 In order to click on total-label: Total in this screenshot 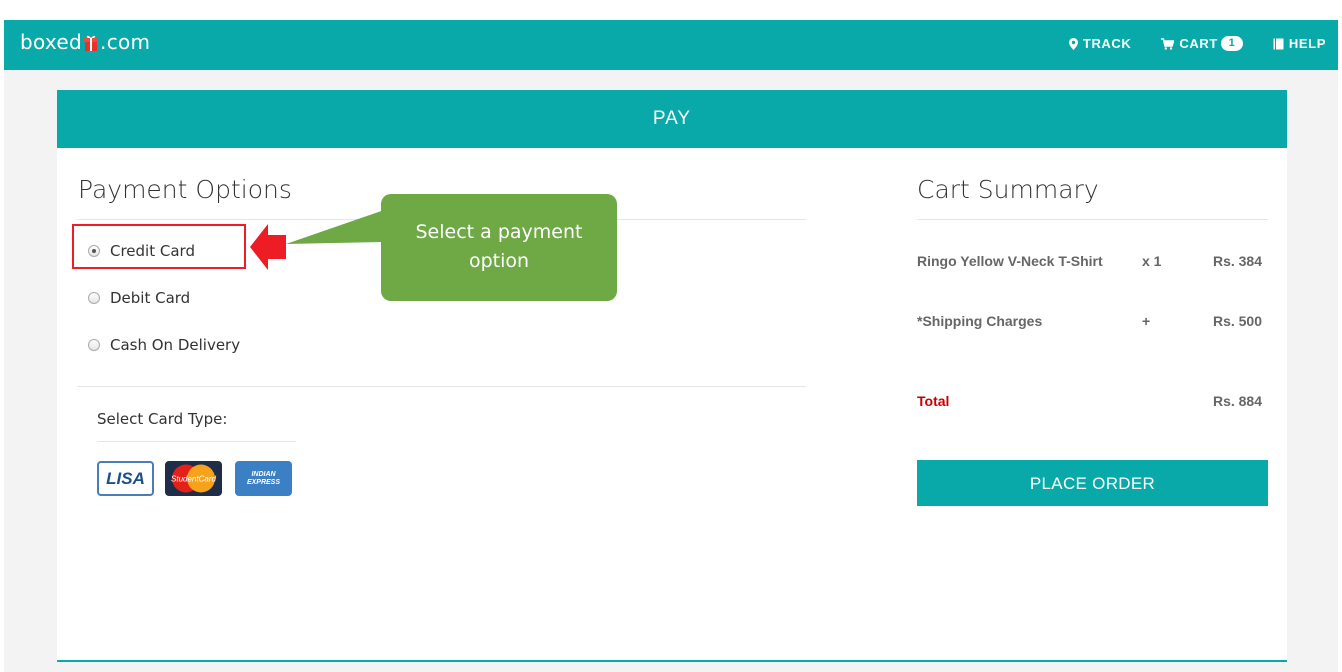, I will do `click(933, 401)`.